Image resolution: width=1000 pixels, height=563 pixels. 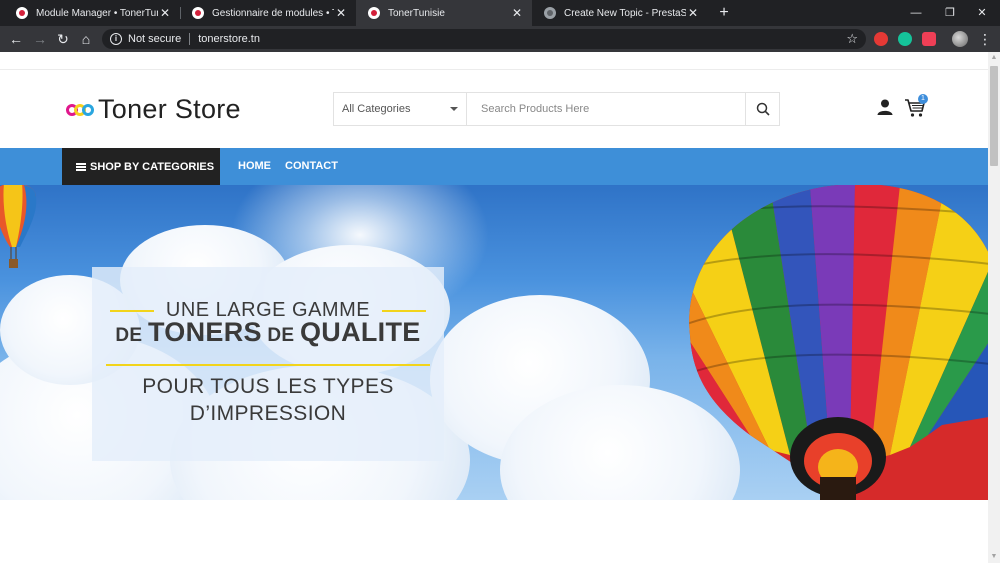 I want to click on hero-line-4: D’IMPRESSION, so click(x=268, y=413).